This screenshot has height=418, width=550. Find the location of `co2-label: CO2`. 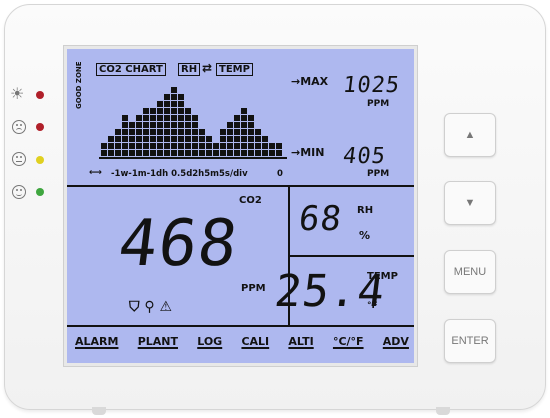

co2-label: CO2 is located at coordinates (250, 200).